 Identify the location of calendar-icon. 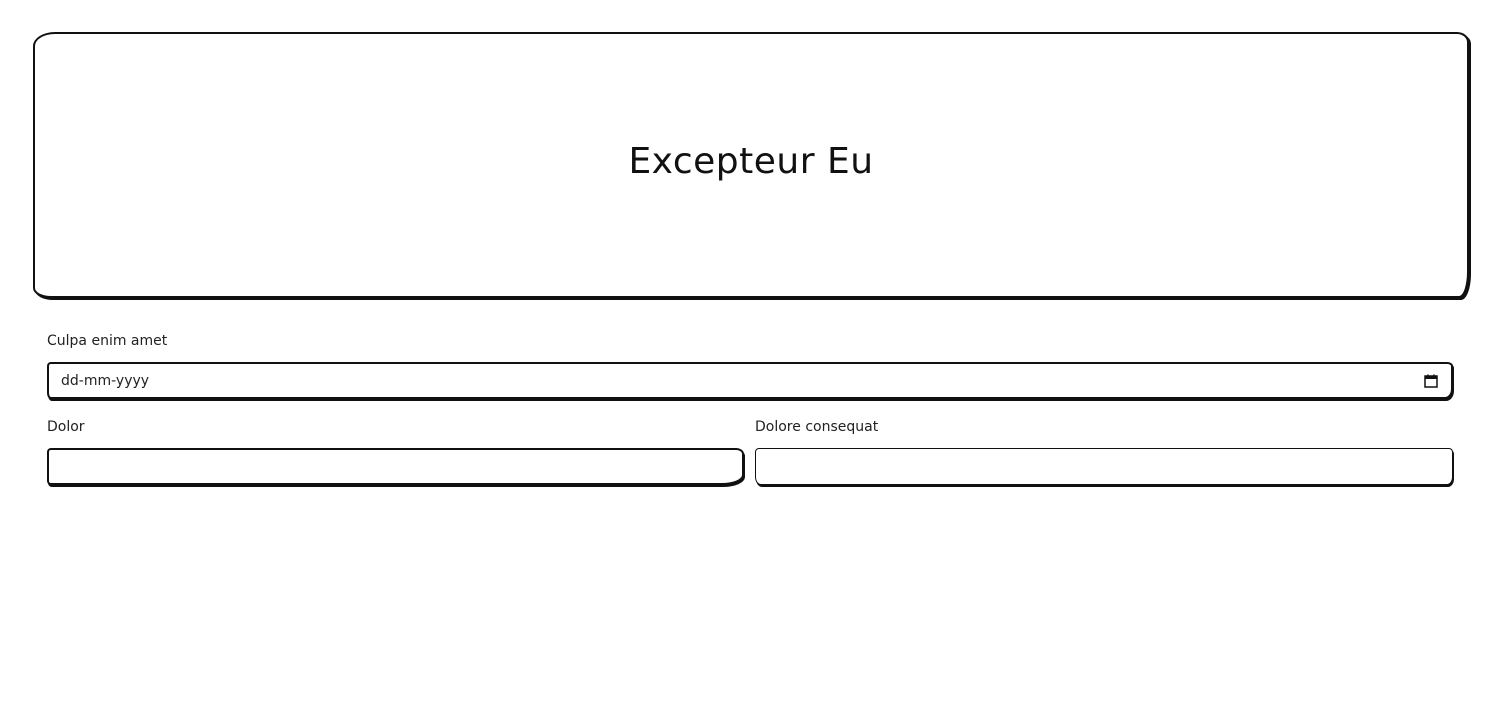
(1431, 381).